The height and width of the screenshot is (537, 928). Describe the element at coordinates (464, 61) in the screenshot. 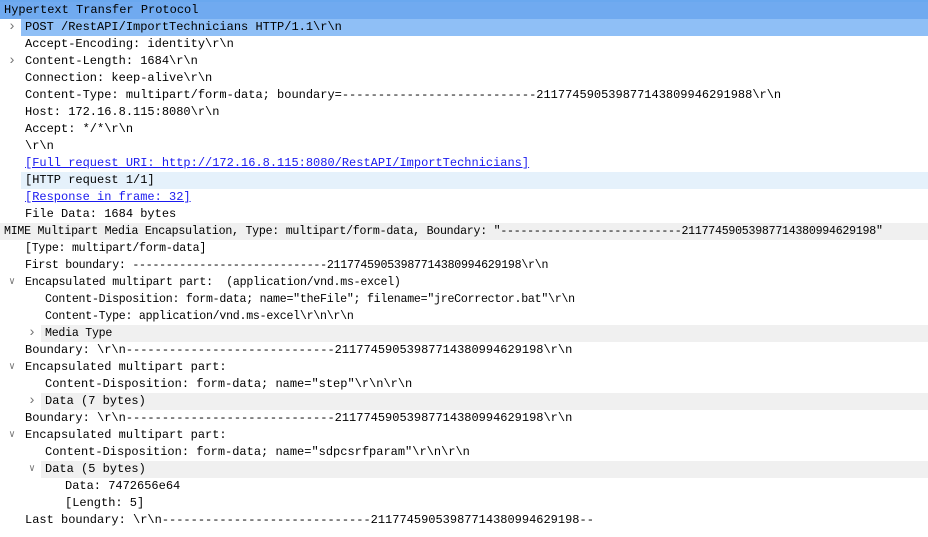

I see `tree-row: › Content-Length: 1684\r\n` at that location.